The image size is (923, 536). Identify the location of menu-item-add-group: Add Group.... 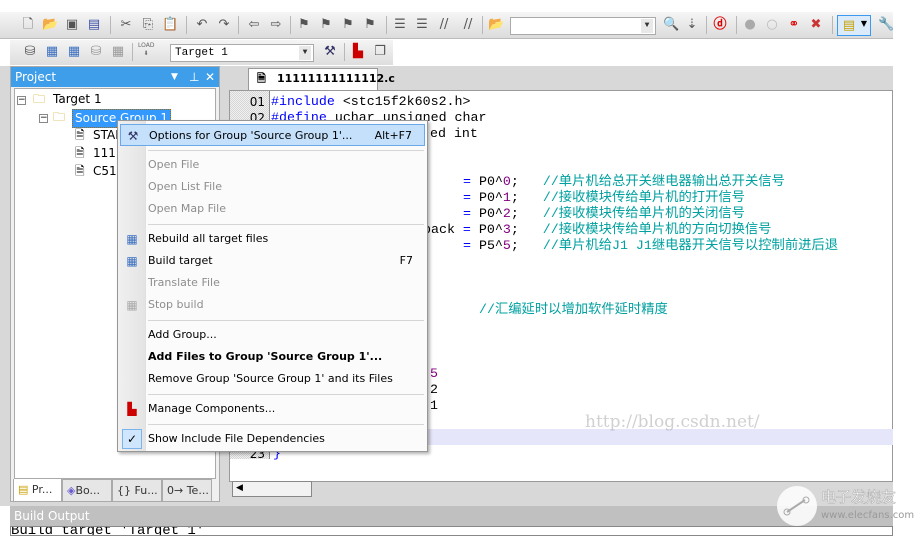
(272, 335).